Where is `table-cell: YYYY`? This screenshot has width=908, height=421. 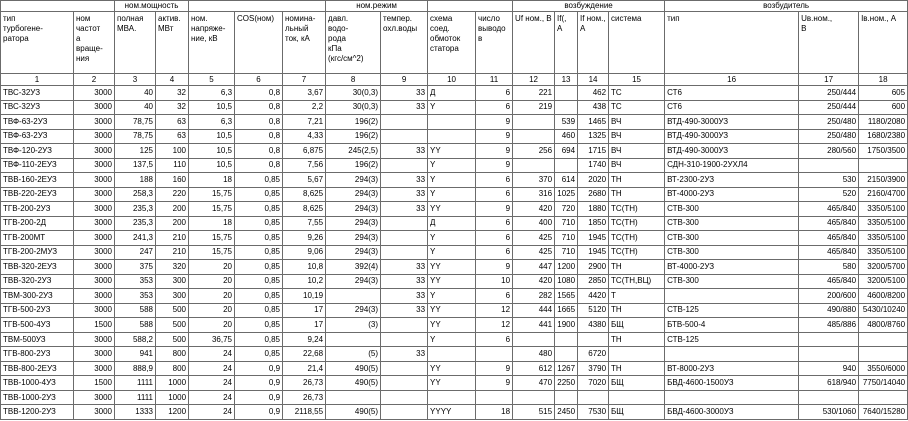
table-cell: YYYY is located at coordinates (452, 412).